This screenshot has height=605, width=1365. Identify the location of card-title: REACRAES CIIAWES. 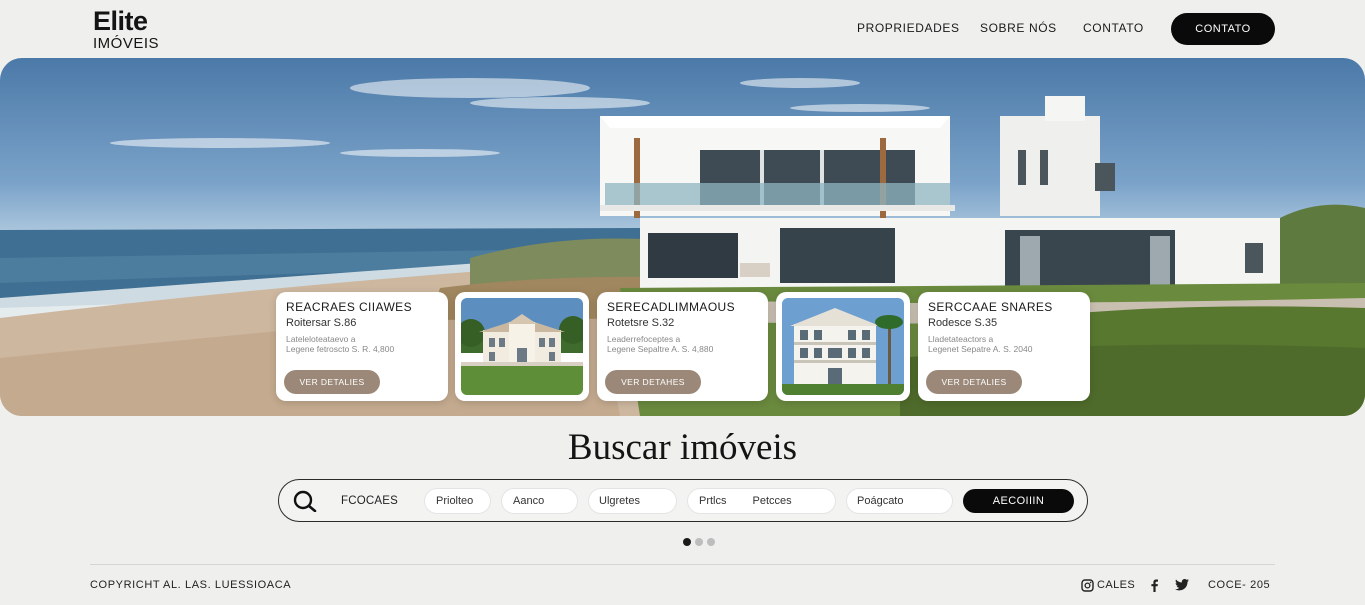
(349, 307).